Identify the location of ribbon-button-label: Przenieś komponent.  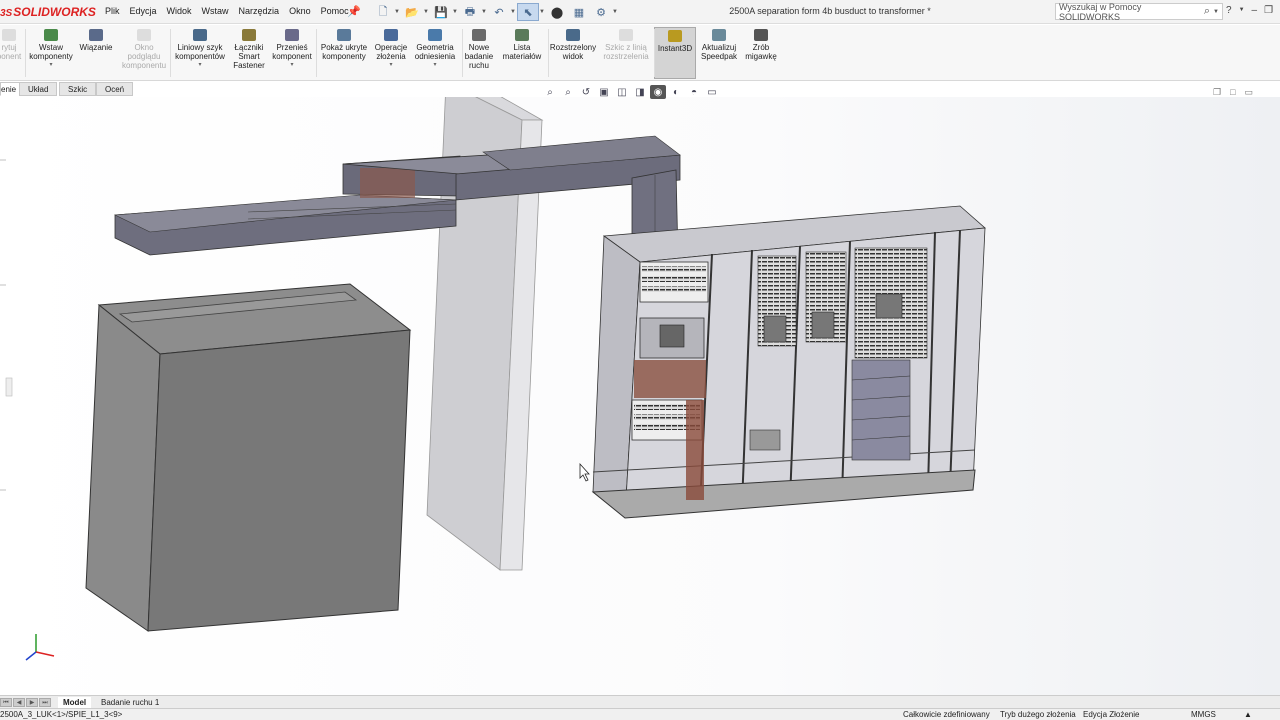
(292, 52).